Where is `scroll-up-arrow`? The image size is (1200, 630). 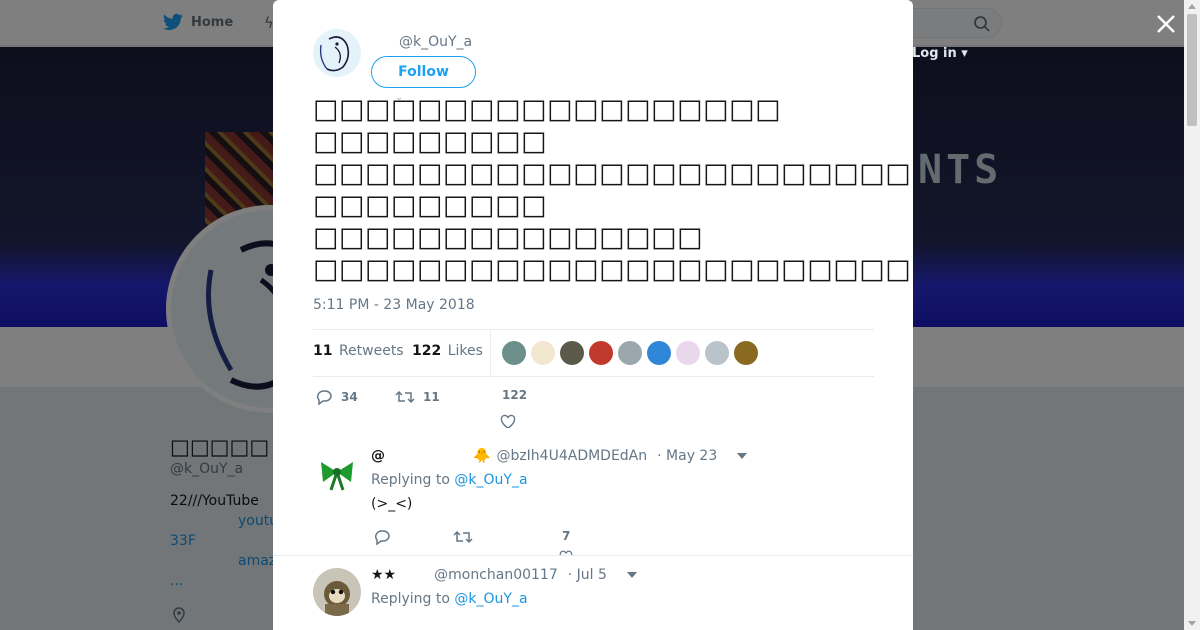 scroll-up-arrow is located at coordinates (1192, 6).